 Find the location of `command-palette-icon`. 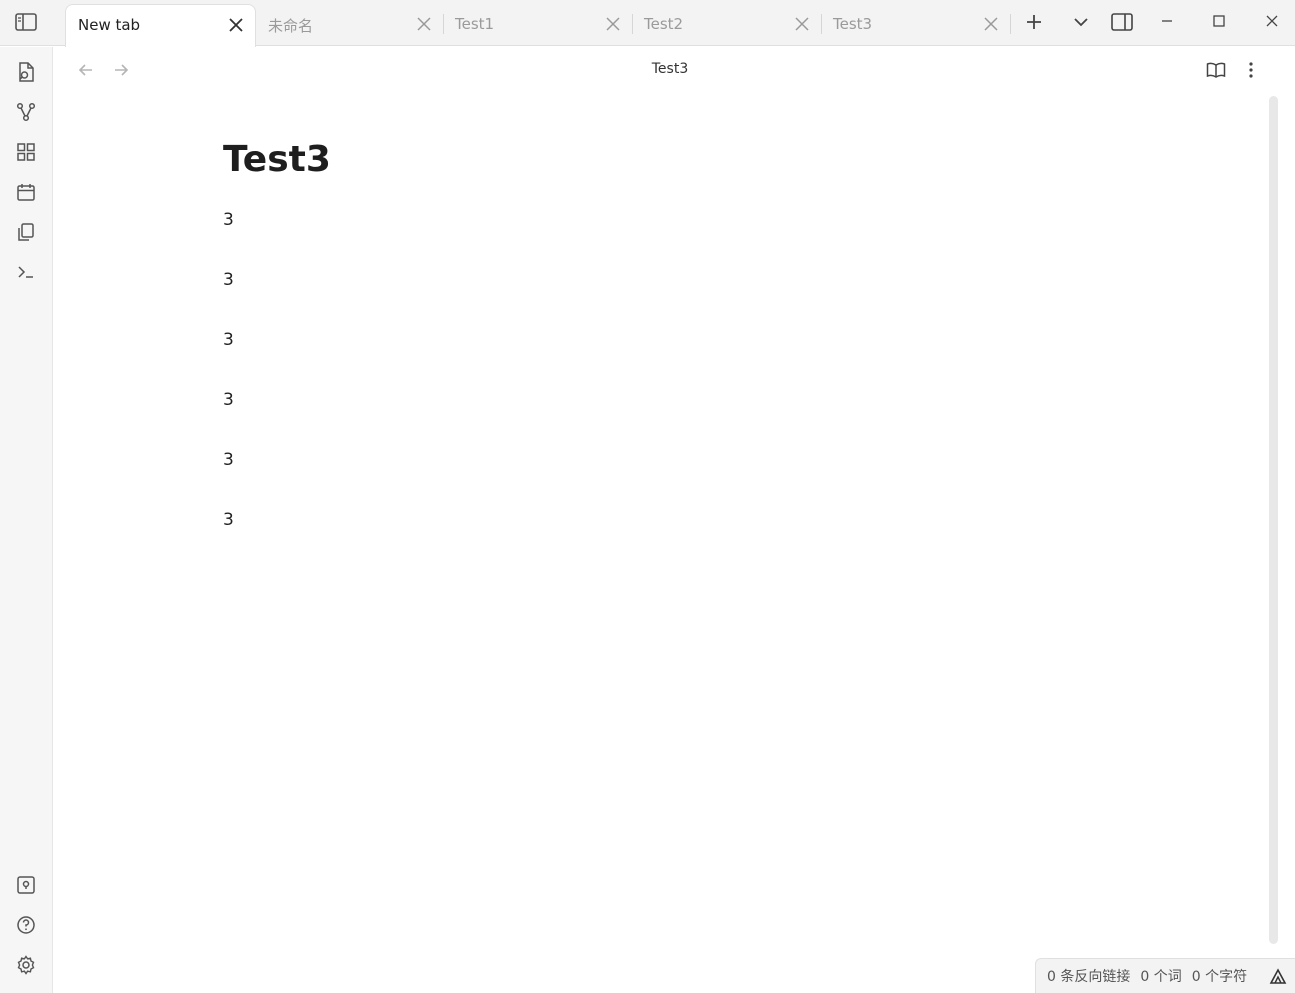

command-palette-icon is located at coordinates (25, 272).